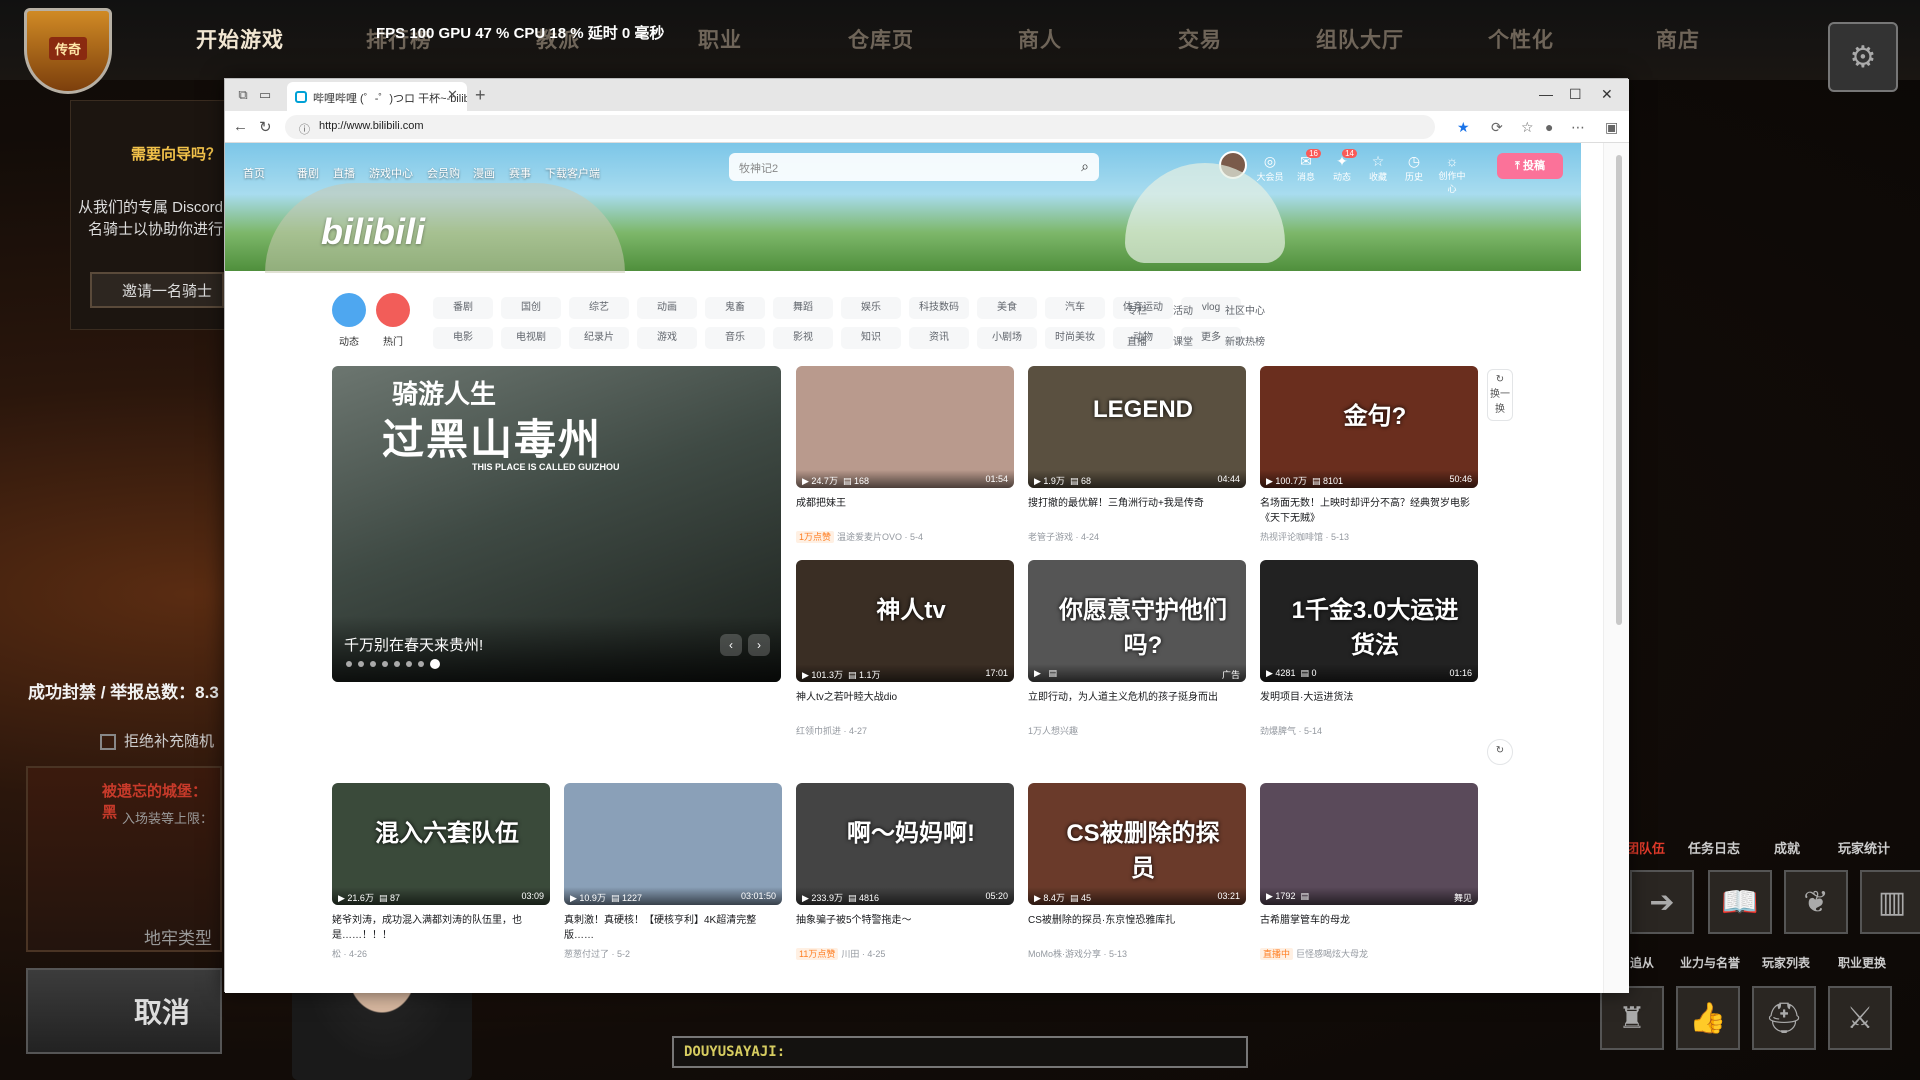  Describe the element at coordinates (905, 621) in the screenshot. I see `video-thumbnail: 神人tv ▶ 101.3万 ▤ 1.1万 17:01` at that location.